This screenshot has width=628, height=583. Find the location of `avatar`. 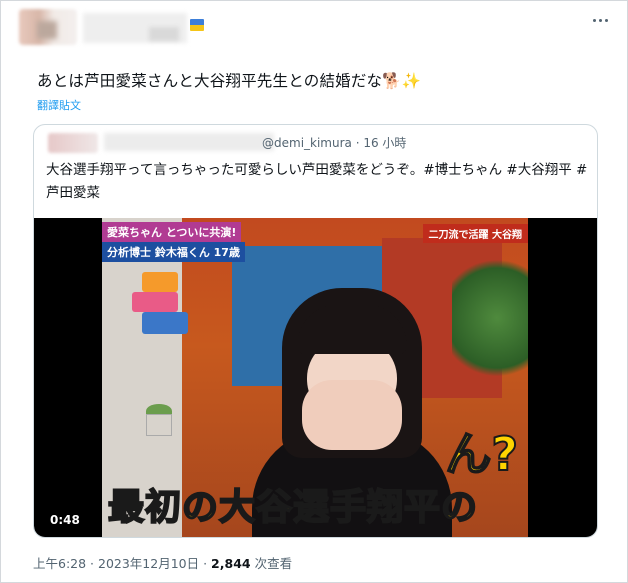

avatar is located at coordinates (48, 27).